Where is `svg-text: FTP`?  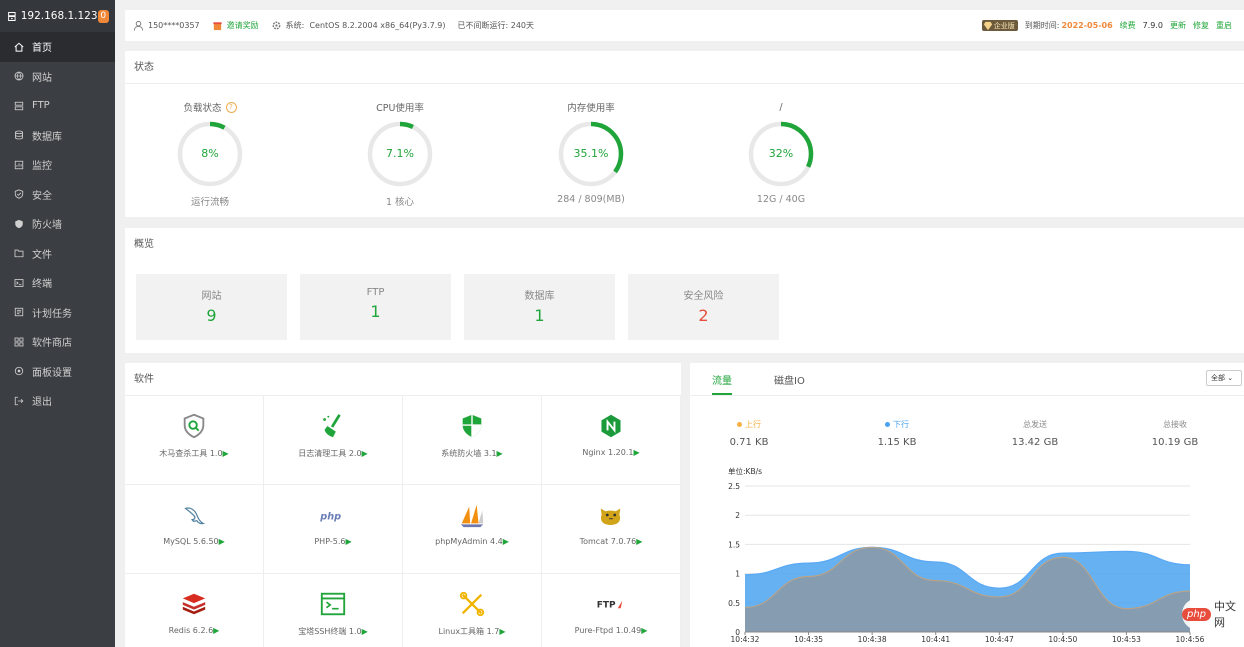 svg-text: FTP is located at coordinates (606, 605).